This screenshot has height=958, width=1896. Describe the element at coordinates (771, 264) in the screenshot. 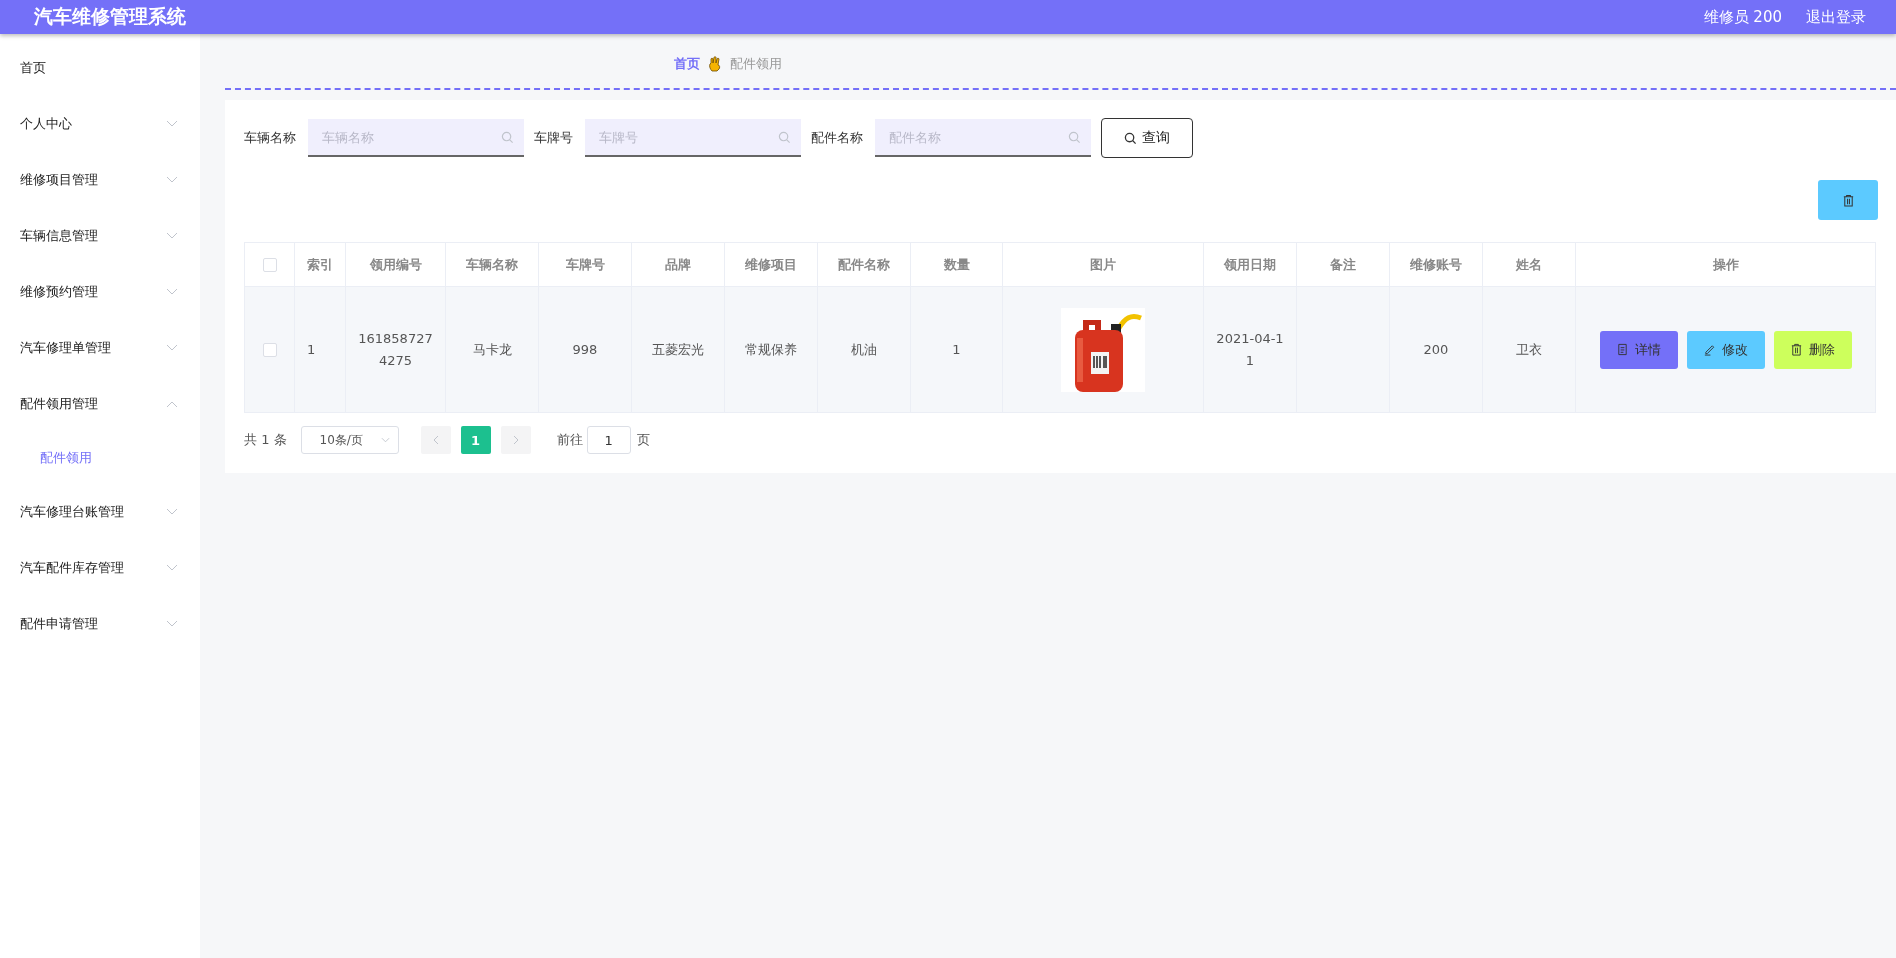

I see `column-header: 维修项目` at that location.